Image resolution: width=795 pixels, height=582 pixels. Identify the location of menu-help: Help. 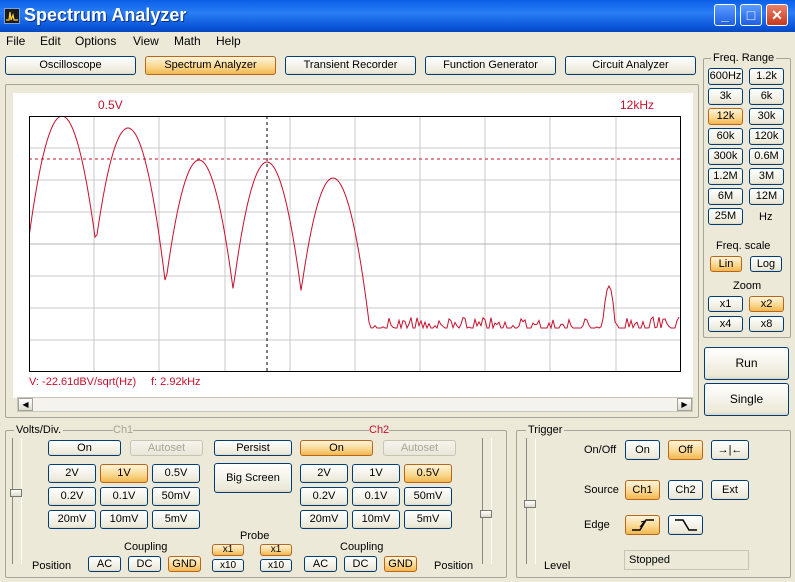
(228, 41).